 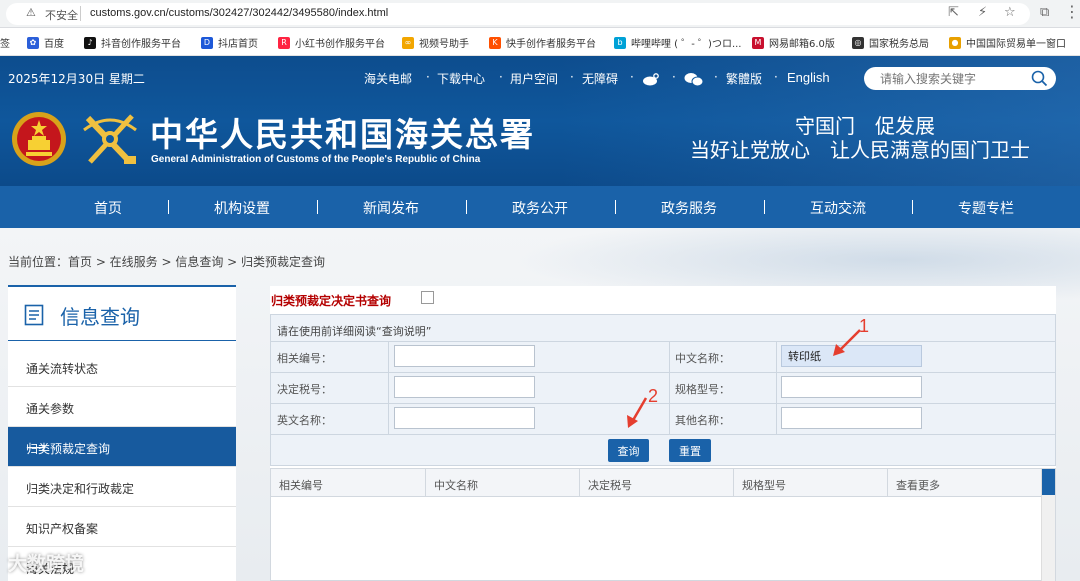 I want to click on results-scrollbar, so click(x=1048, y=525).